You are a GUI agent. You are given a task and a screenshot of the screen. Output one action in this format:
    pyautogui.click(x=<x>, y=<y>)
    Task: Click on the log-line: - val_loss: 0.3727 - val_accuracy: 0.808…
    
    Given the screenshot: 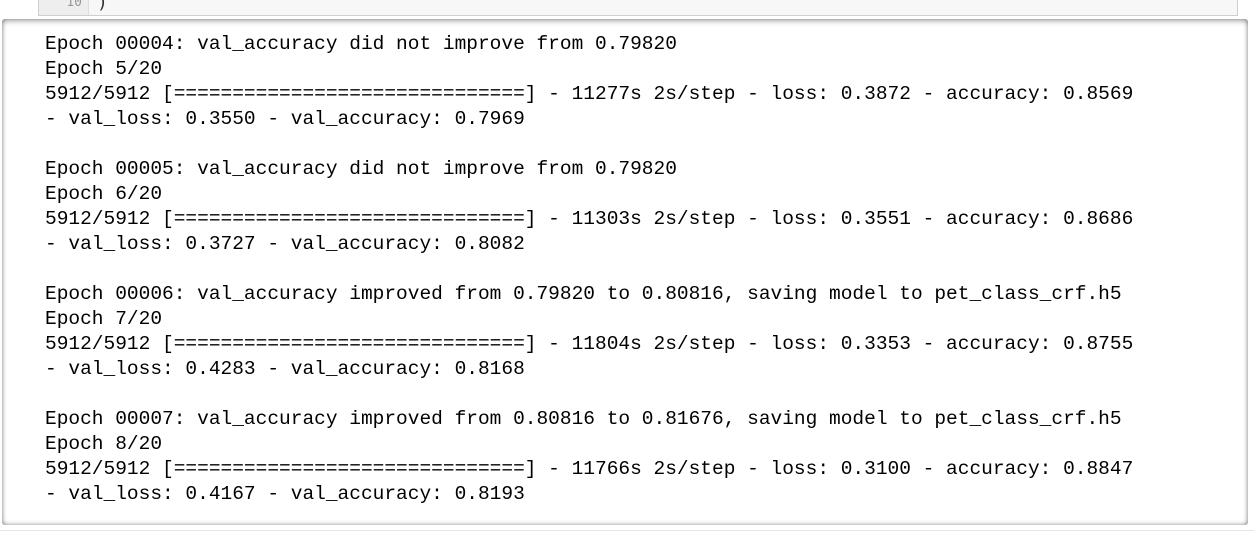 What is the action you would take?
    pyautogui.click(x=285, y=244)
    